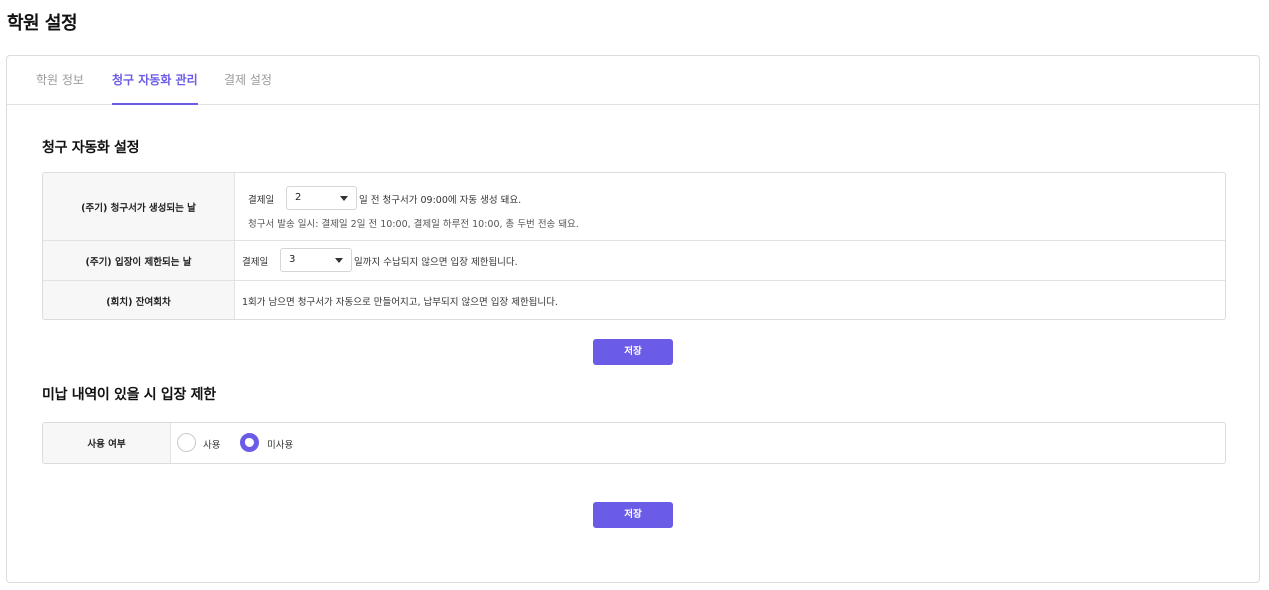  I want to click on billing-automation-title: 청구 자동화 설정, so click(91, 148).